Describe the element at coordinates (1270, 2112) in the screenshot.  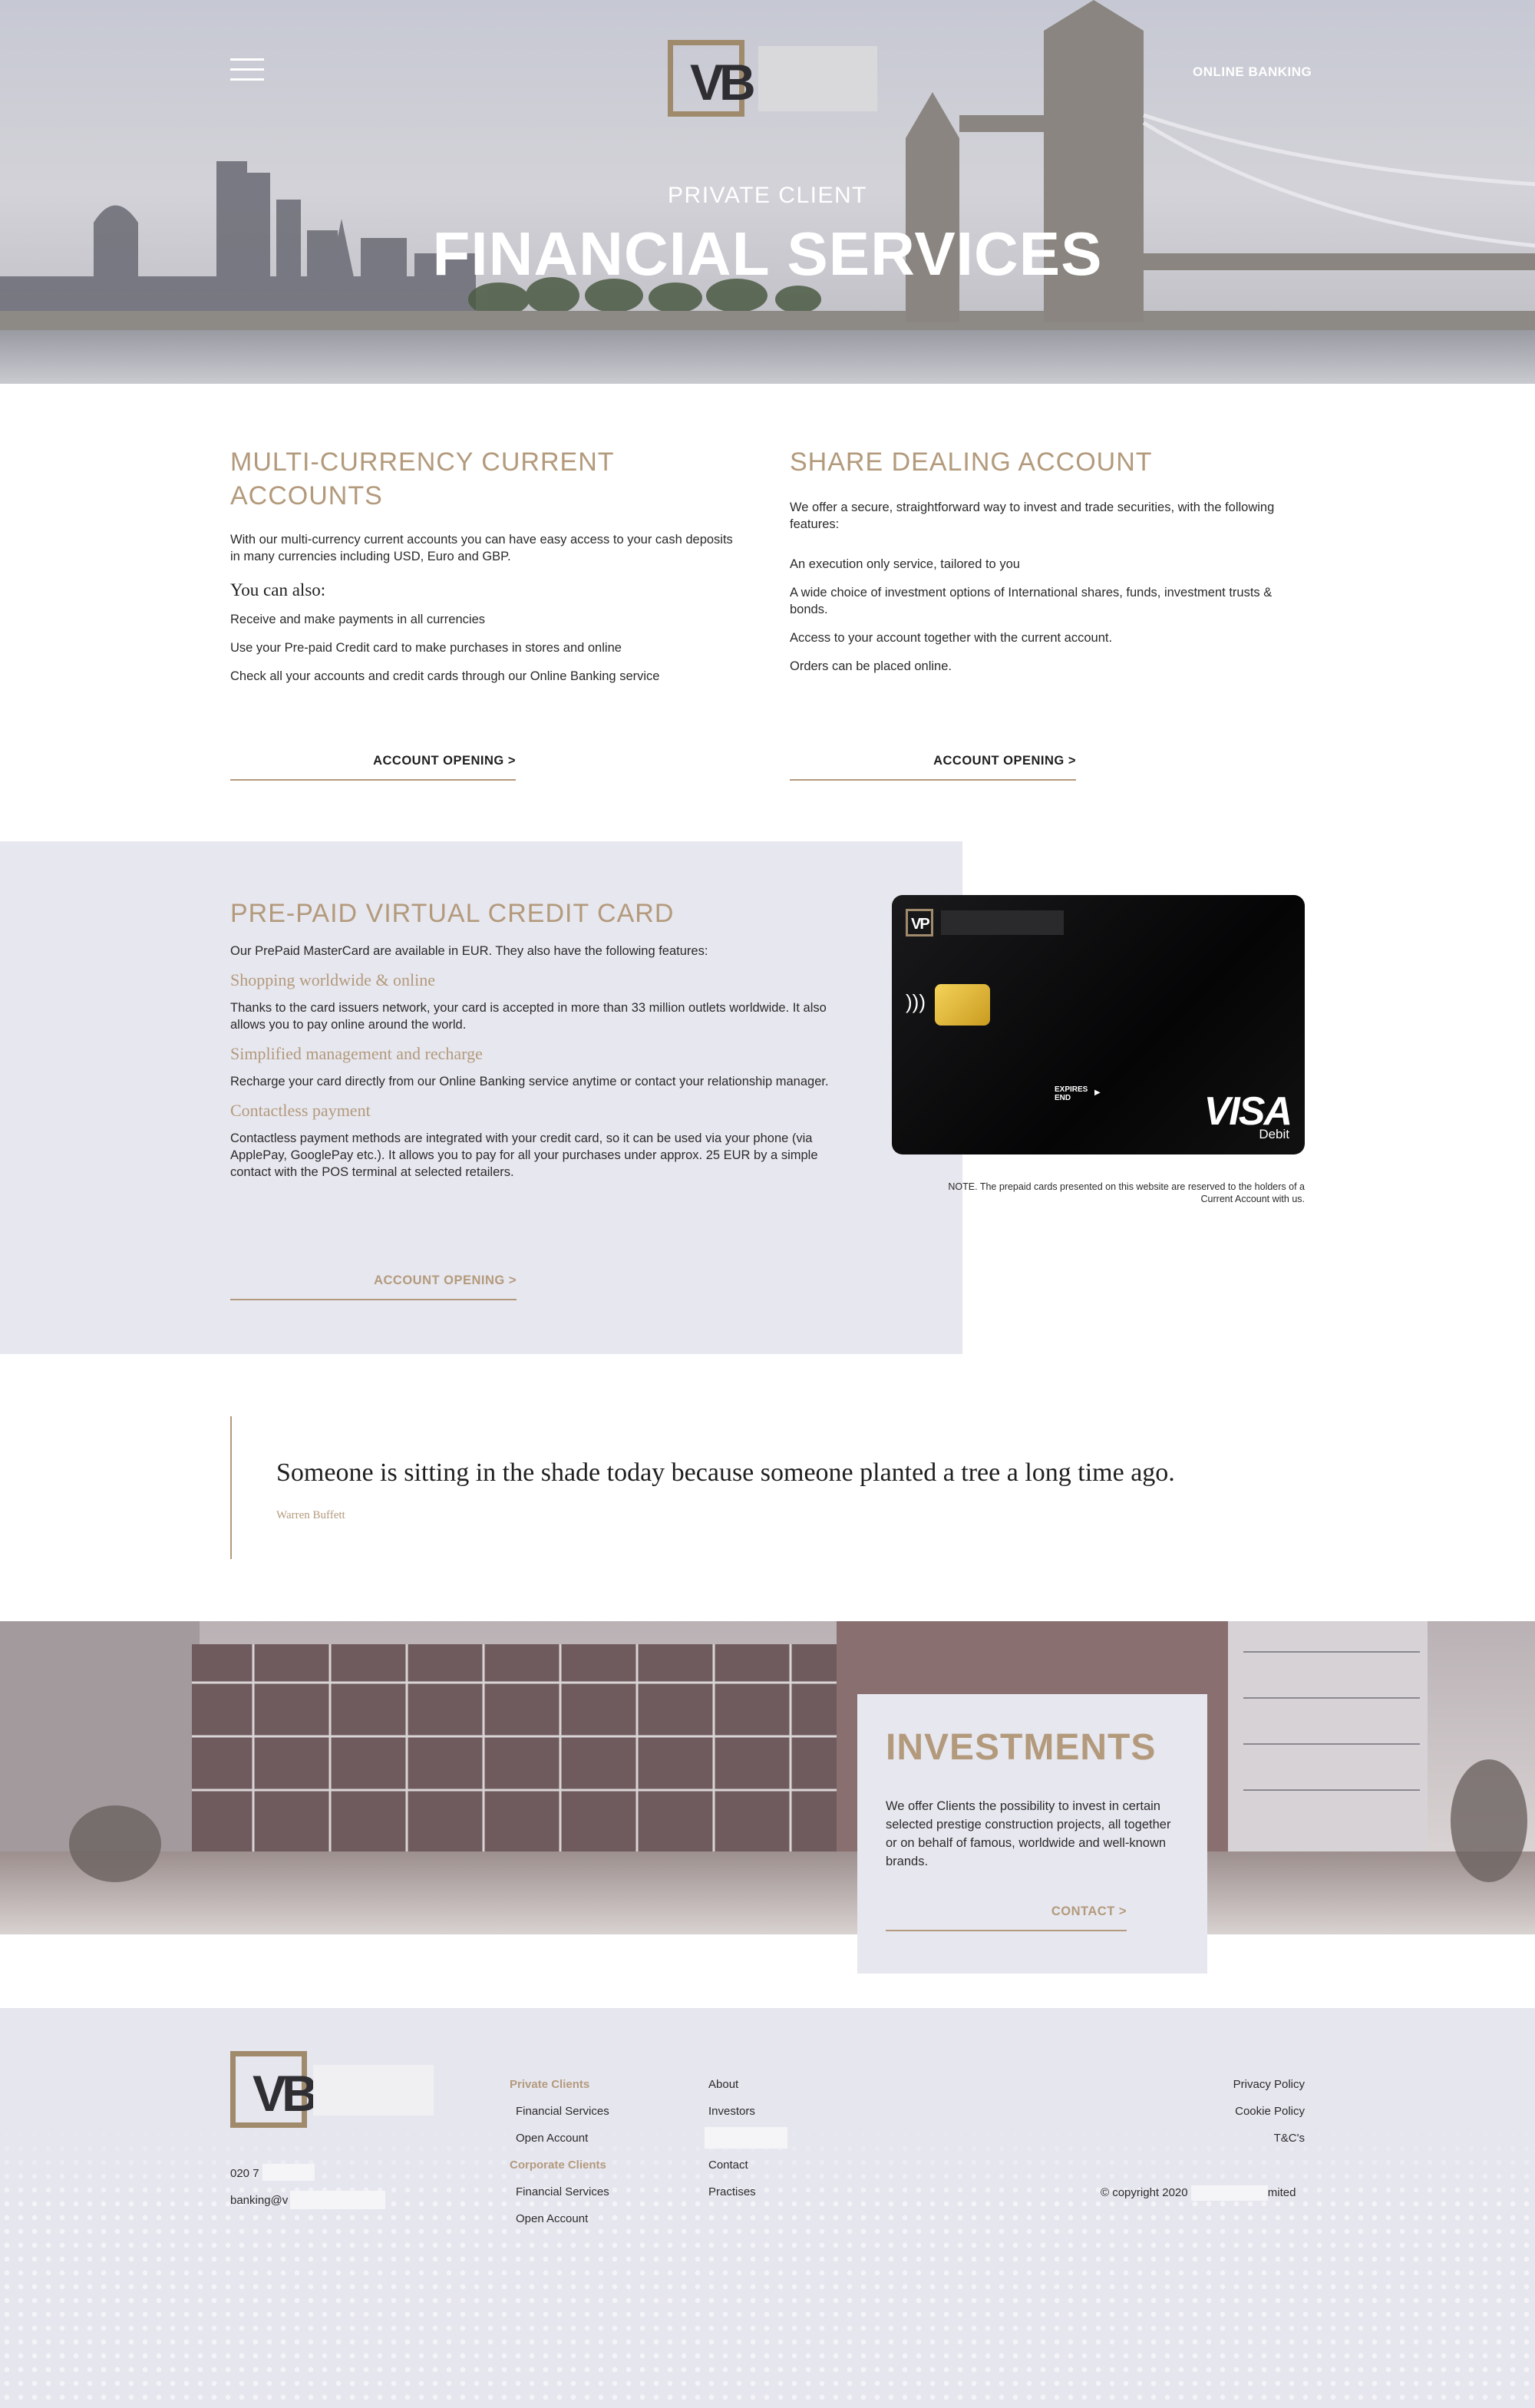
I see `footer-cookie-policy-link: Cookie Policy` at that location.